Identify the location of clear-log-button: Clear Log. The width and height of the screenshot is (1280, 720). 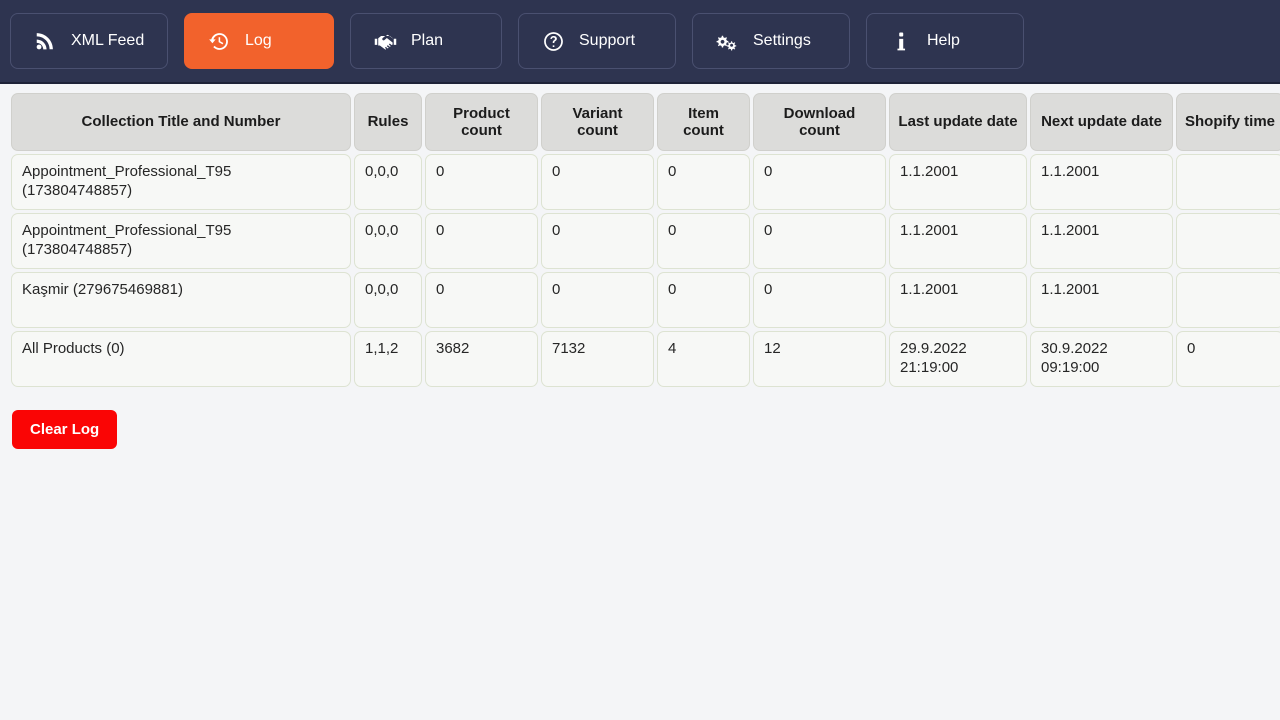
(65, 429).